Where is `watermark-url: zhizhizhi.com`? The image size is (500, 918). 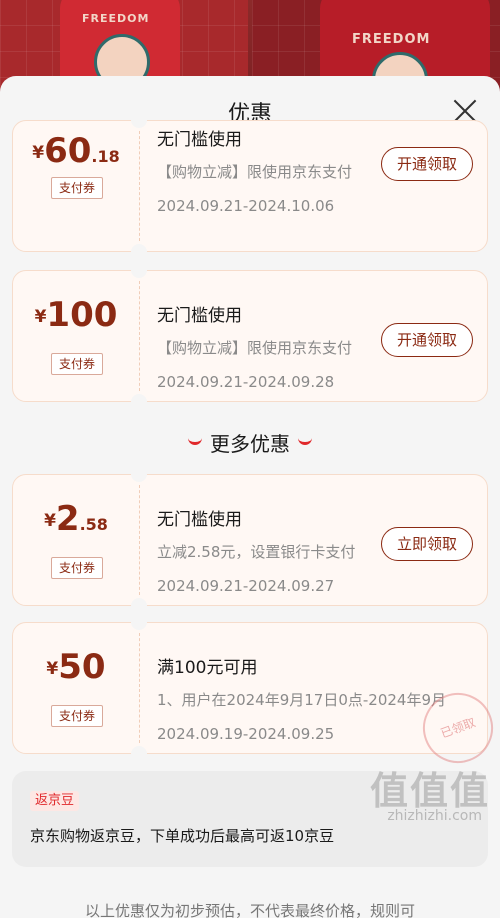 watermark-url: zhizhizhi.com is located at coordinates (434, 816).